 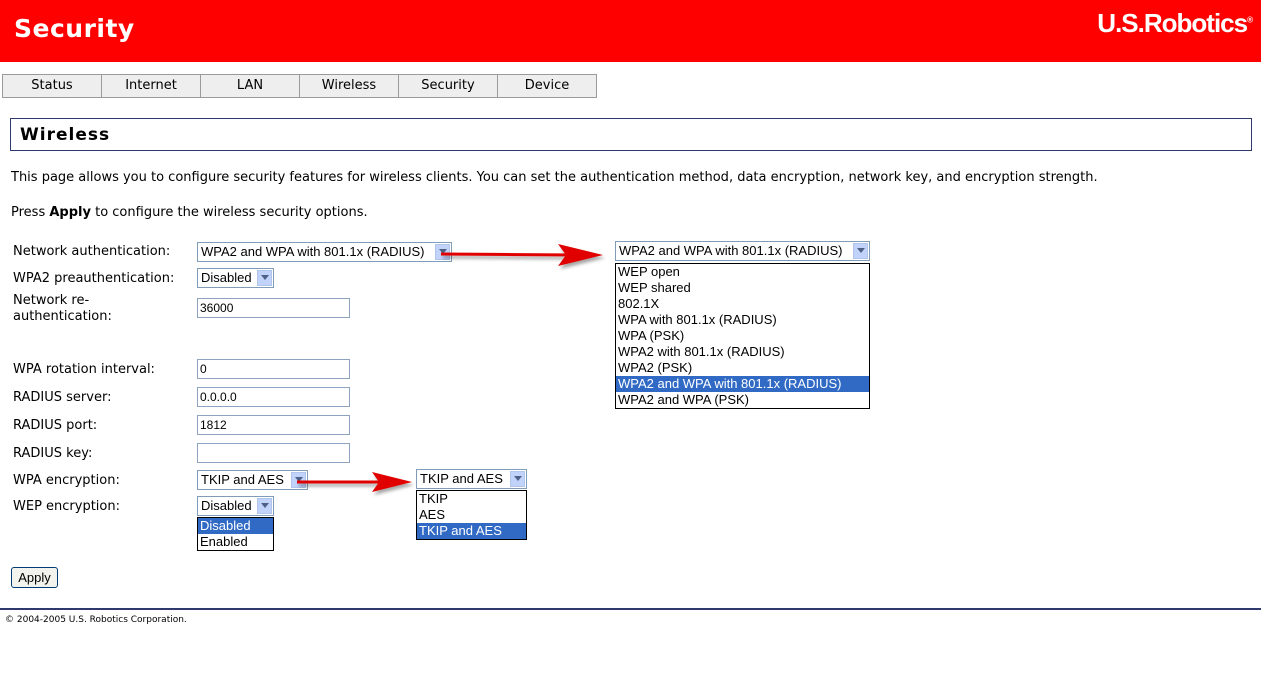 I want to click on callout-arrows, so click(x=450, y=368).